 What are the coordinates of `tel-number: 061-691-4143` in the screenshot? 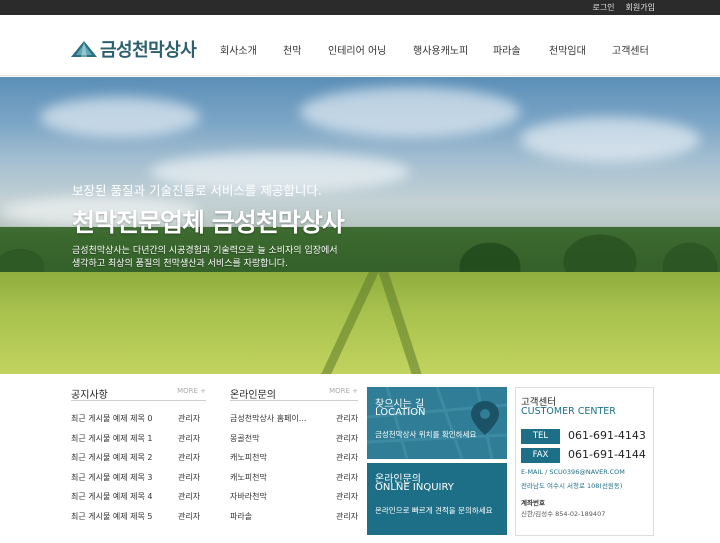 It's located at (607, 435).